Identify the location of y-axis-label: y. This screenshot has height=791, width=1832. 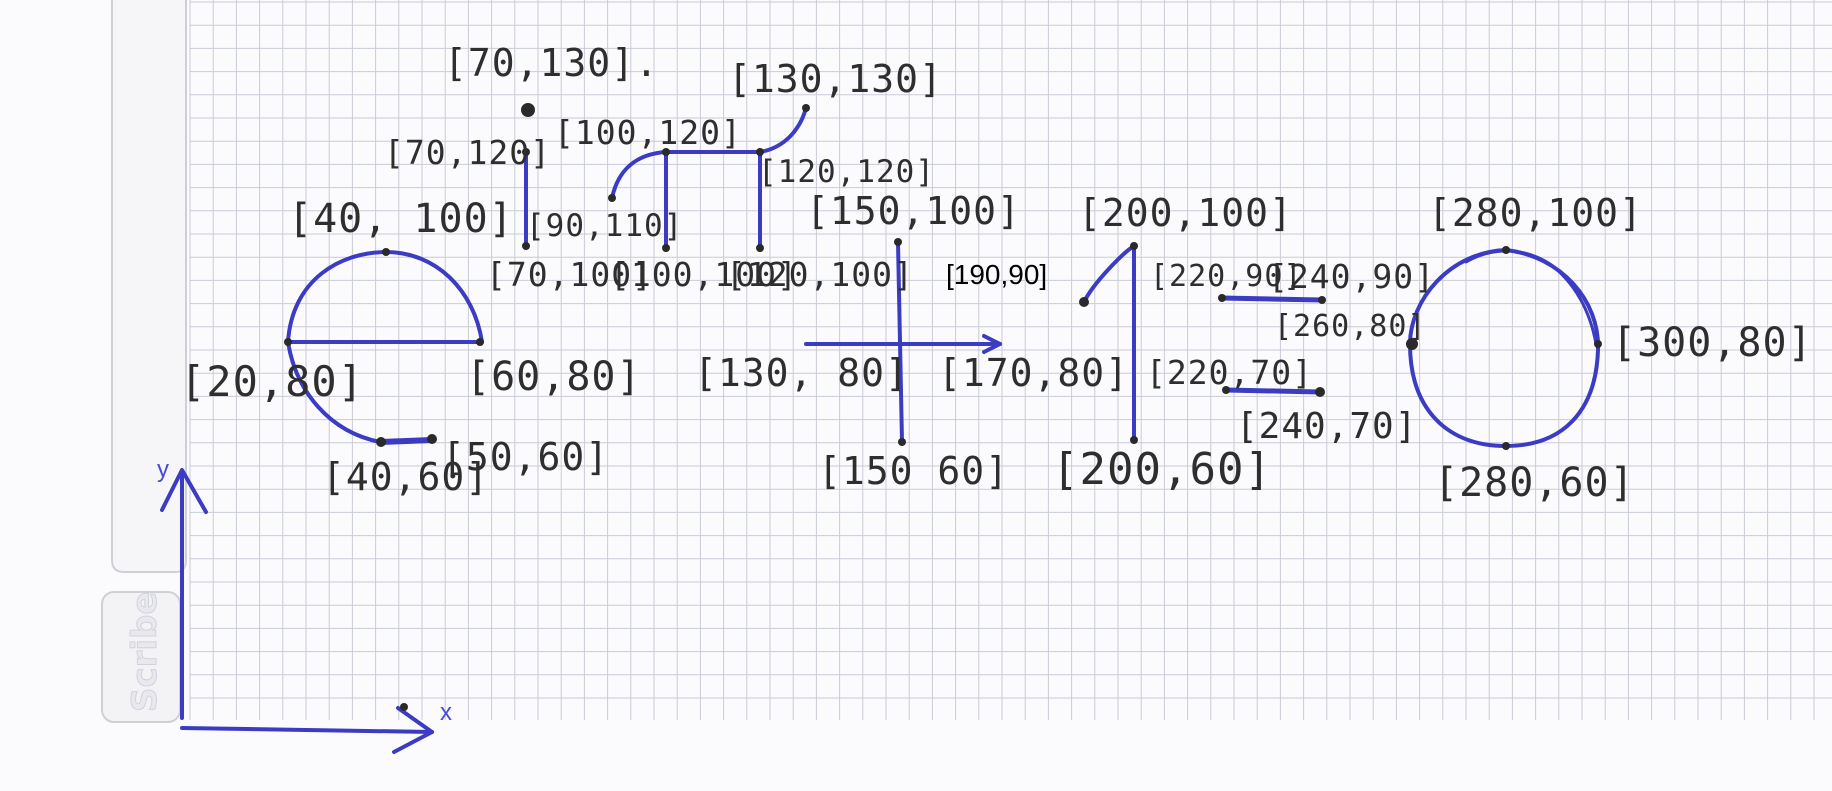
(163, 469).